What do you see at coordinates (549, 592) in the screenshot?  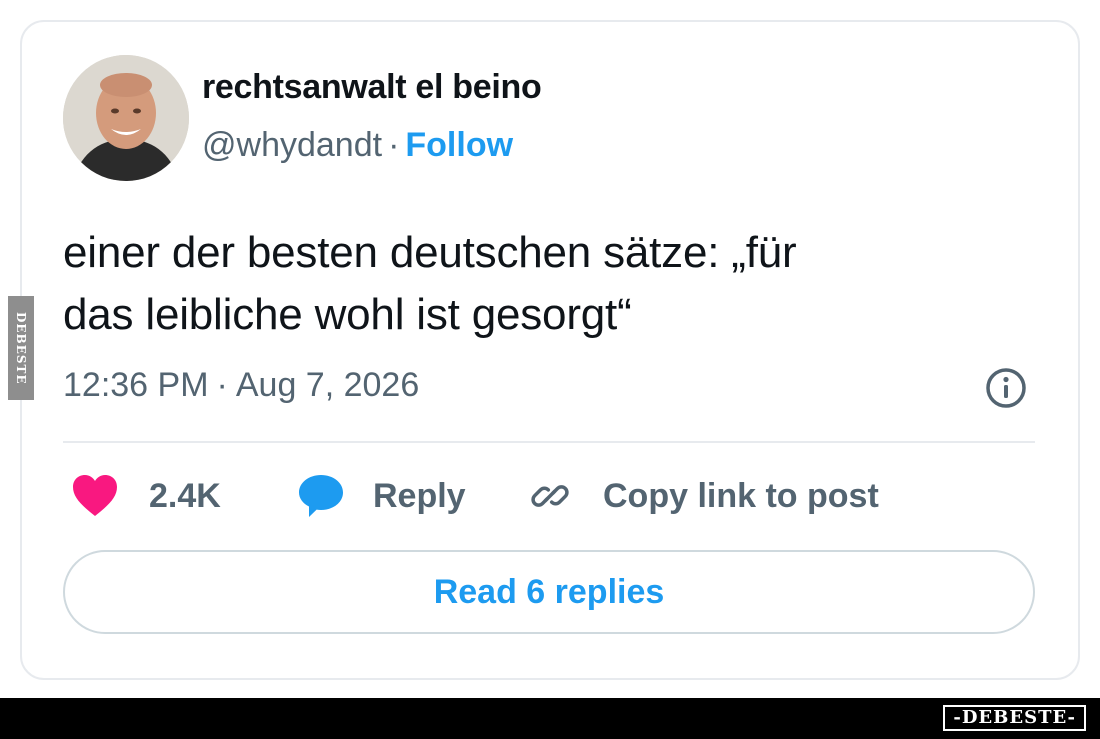 I see `read-replies-button: Read 6 replies` at bounding box center [549, 592].